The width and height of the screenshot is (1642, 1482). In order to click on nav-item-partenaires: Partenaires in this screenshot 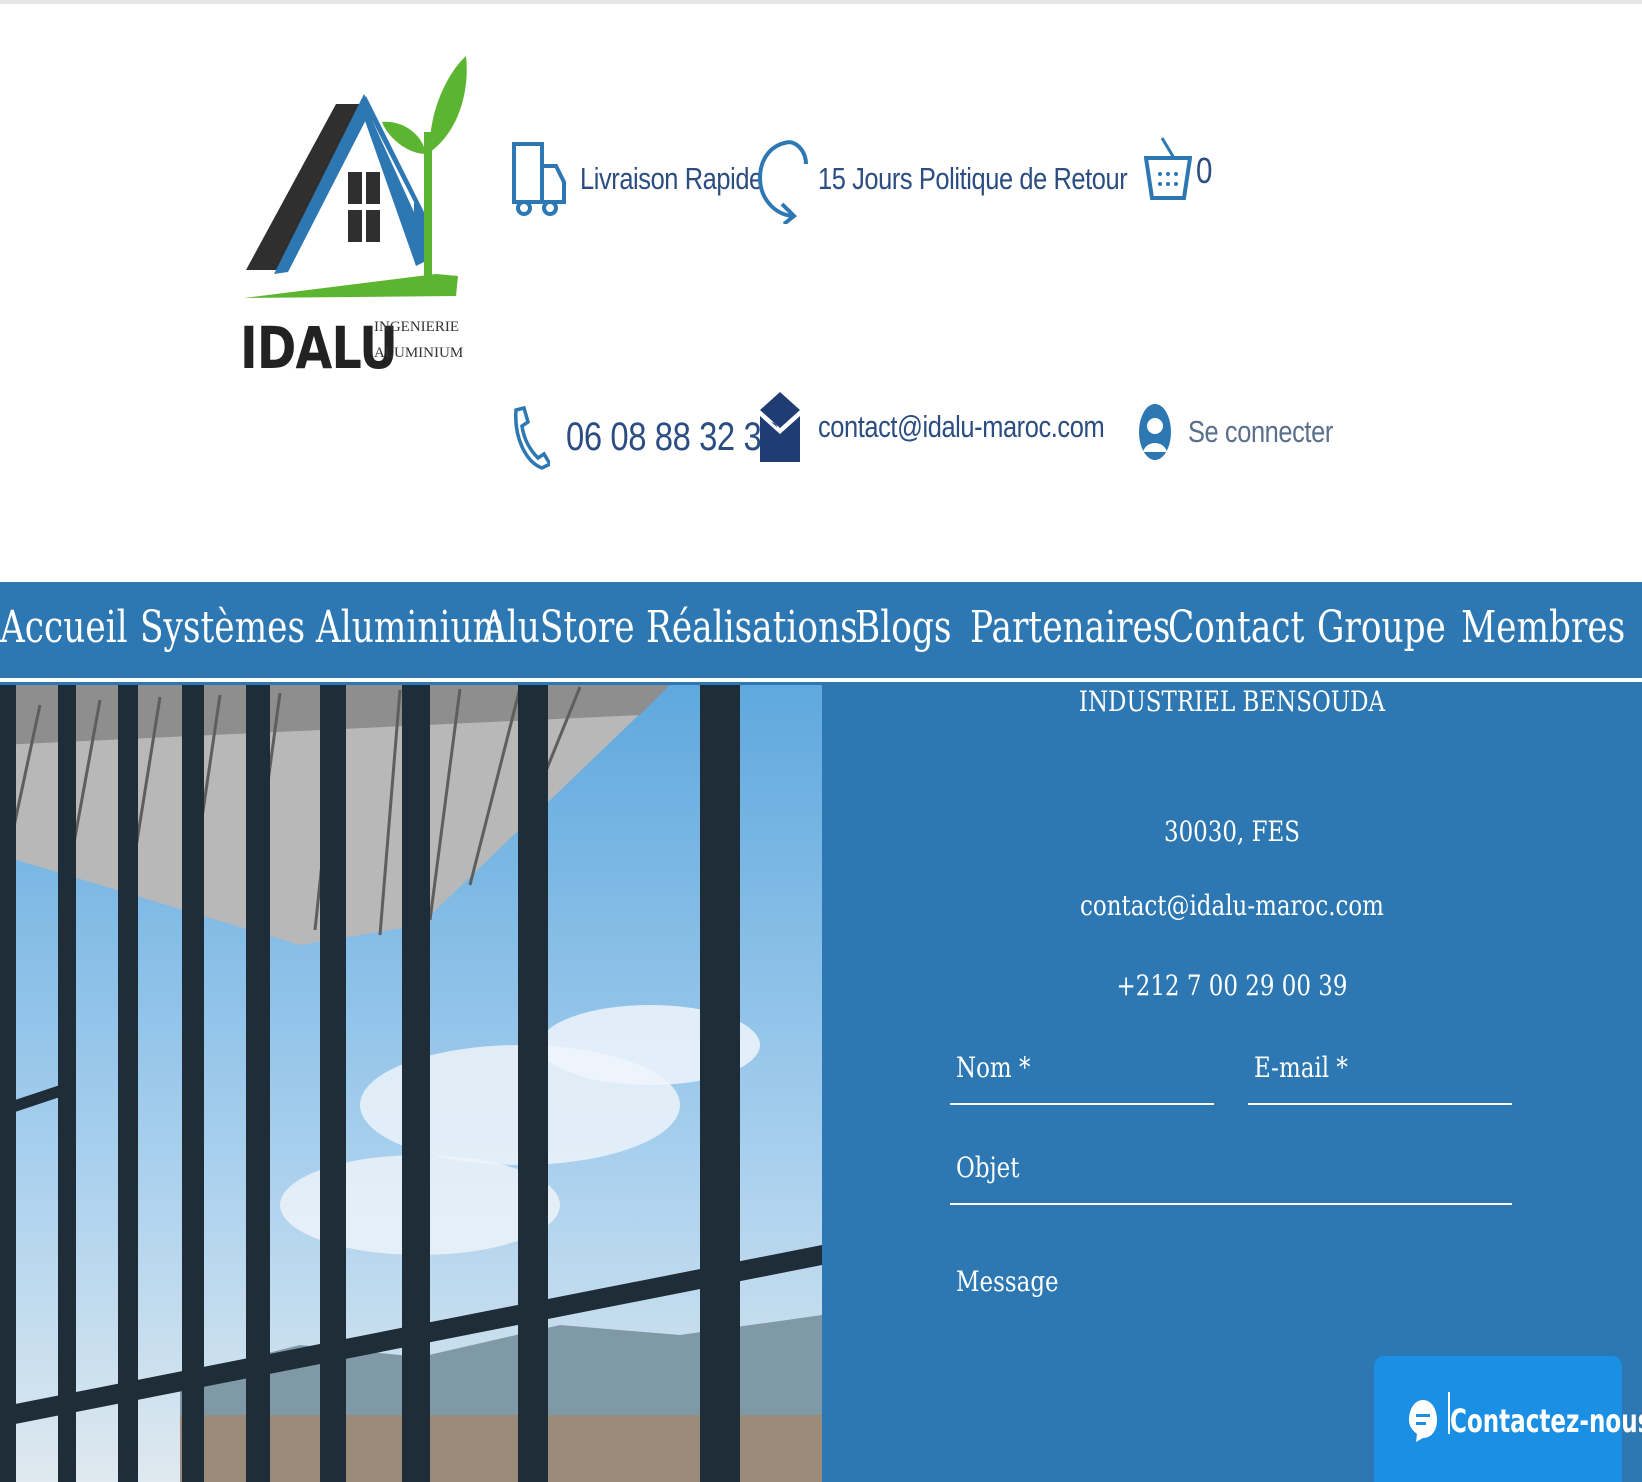, I will do `click(1070, 627)`.